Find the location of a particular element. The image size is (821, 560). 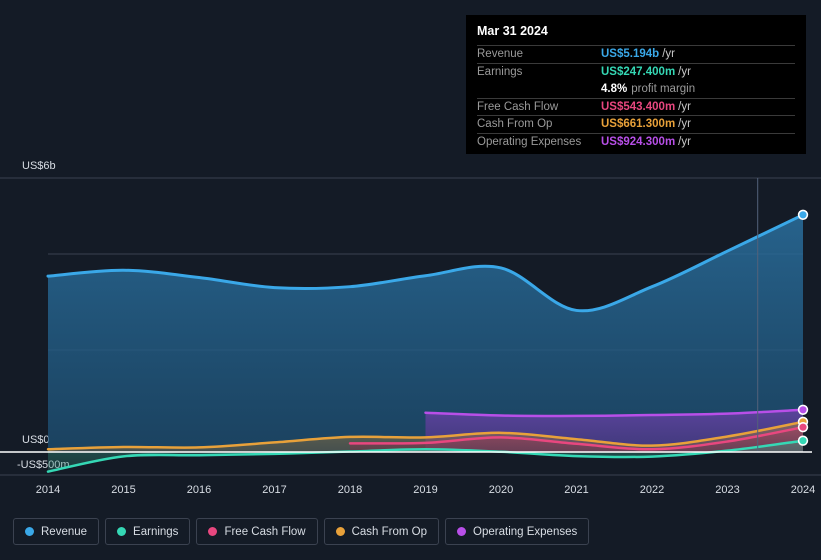

end-marker-revenue is located at coordinates (803, 215).